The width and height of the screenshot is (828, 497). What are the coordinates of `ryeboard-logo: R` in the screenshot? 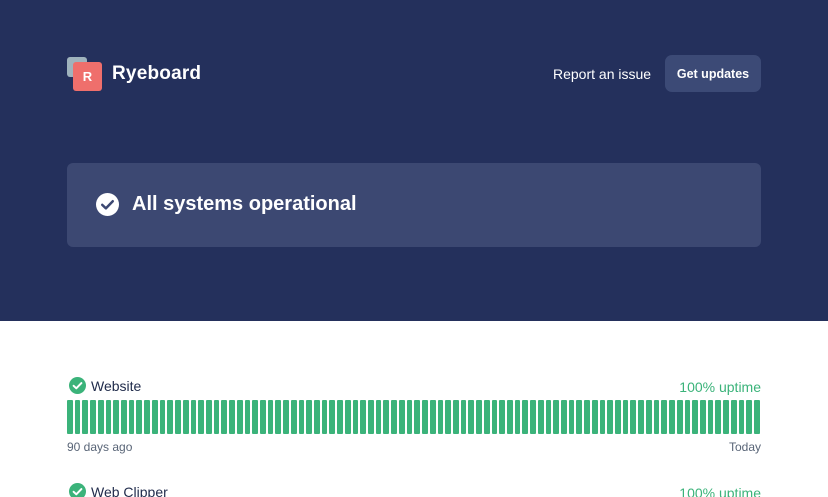 It's located at (85, 75).